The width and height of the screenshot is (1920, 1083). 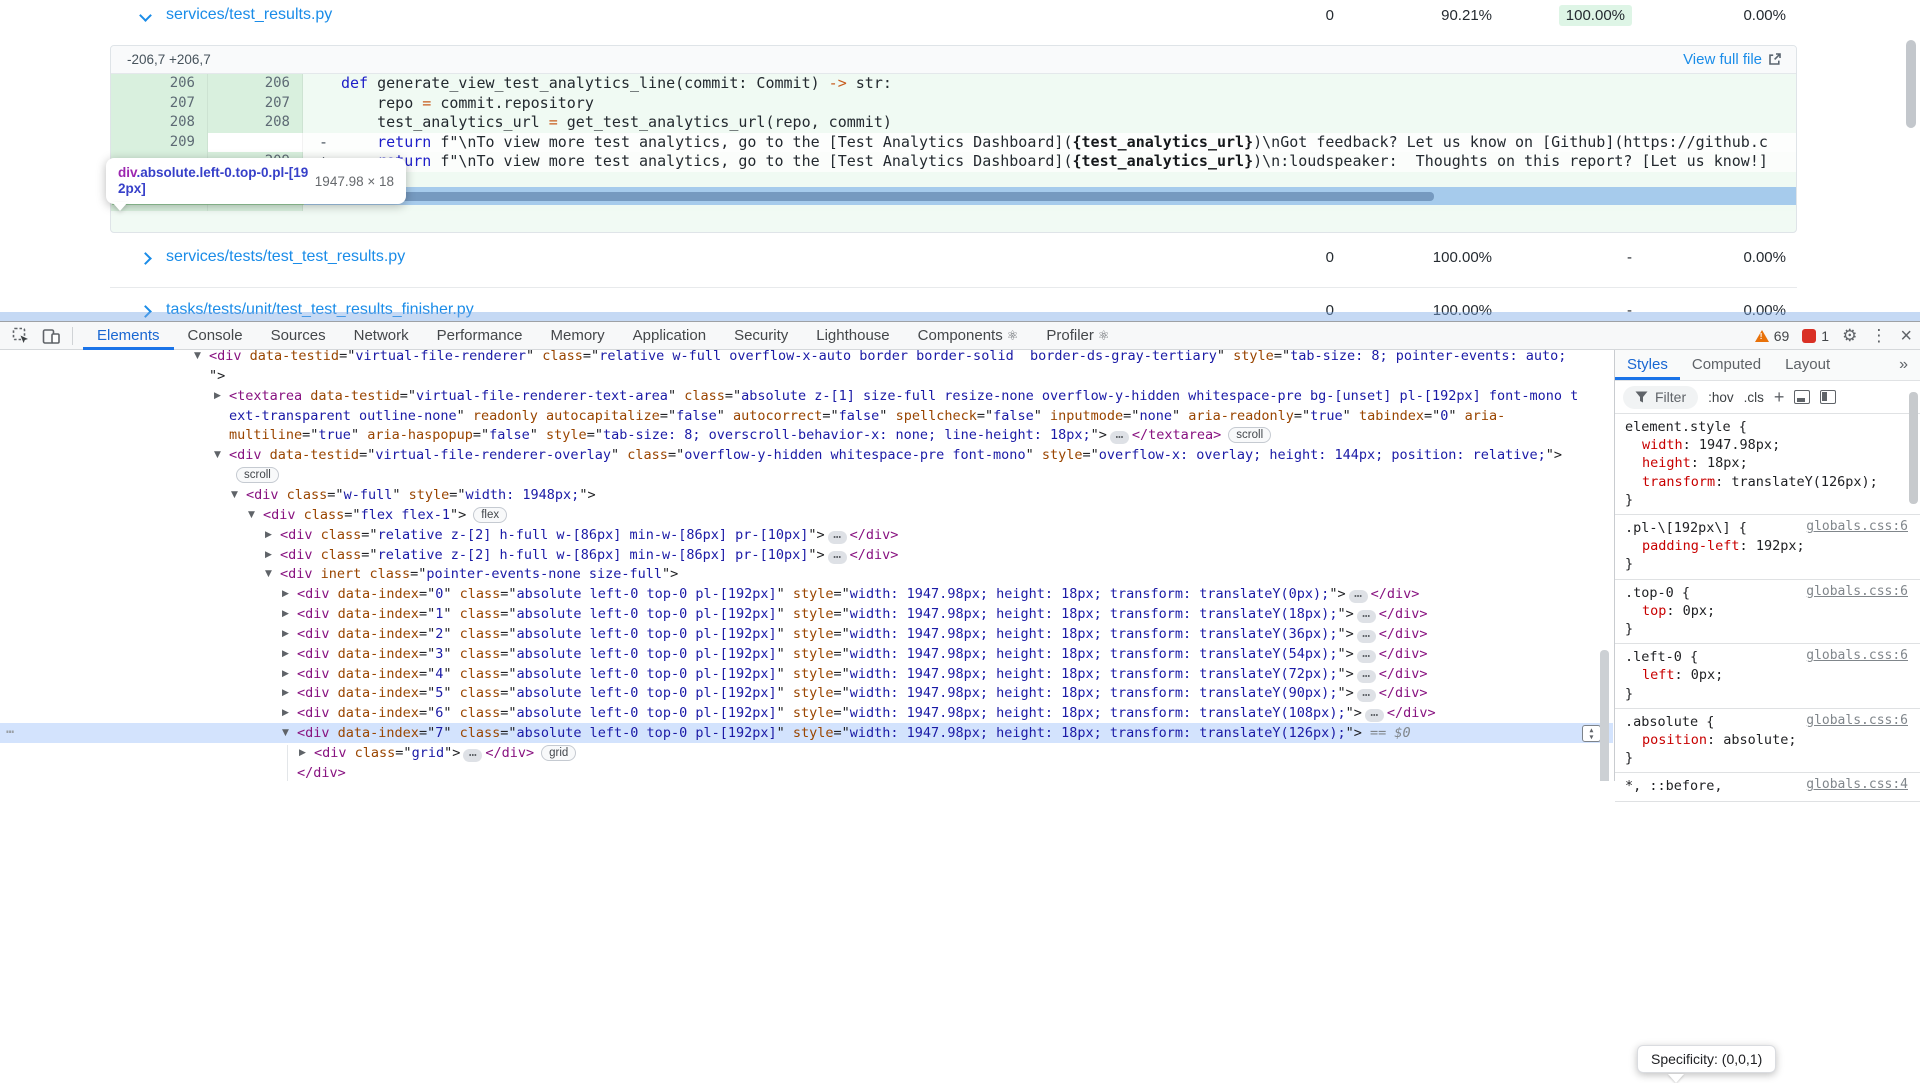 I want to click on dock-sidebar-icon, so click(x=1828, y=397).